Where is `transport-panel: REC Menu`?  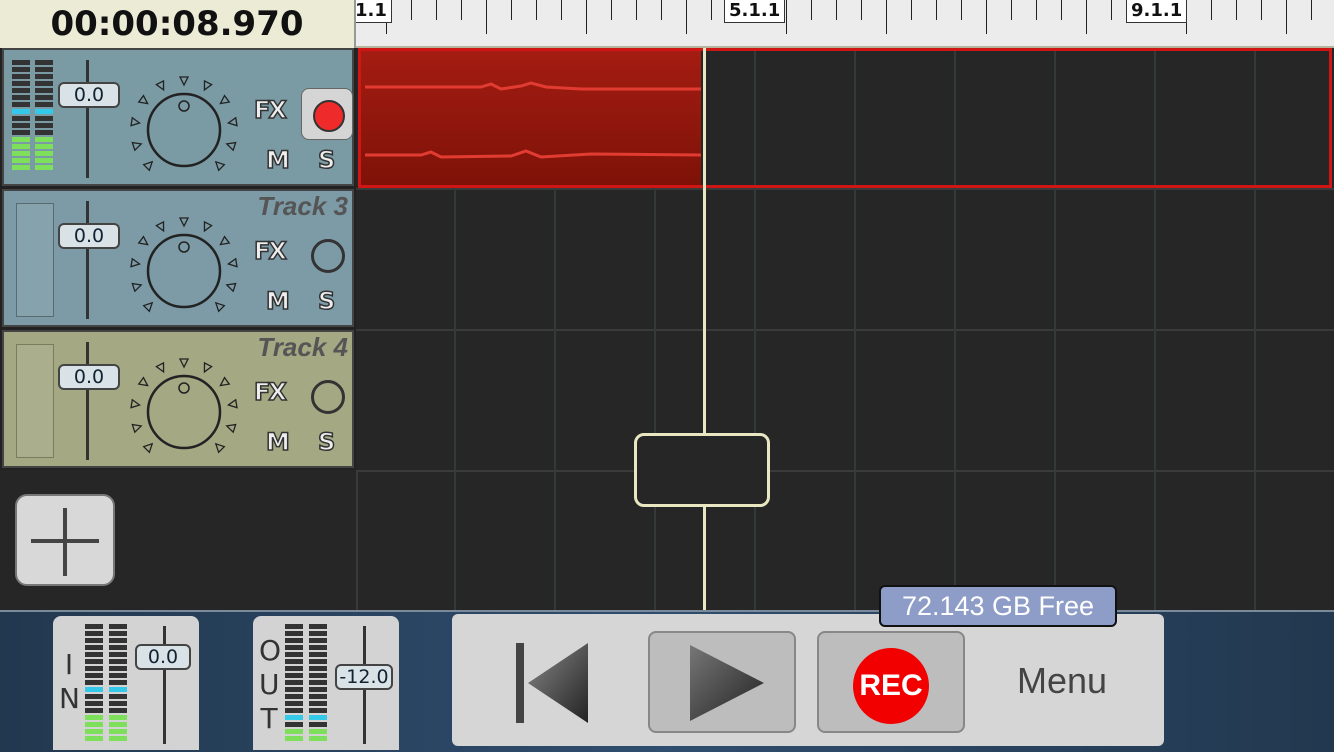
transport-panel: REC Menu is located at coordinates (808, 680).